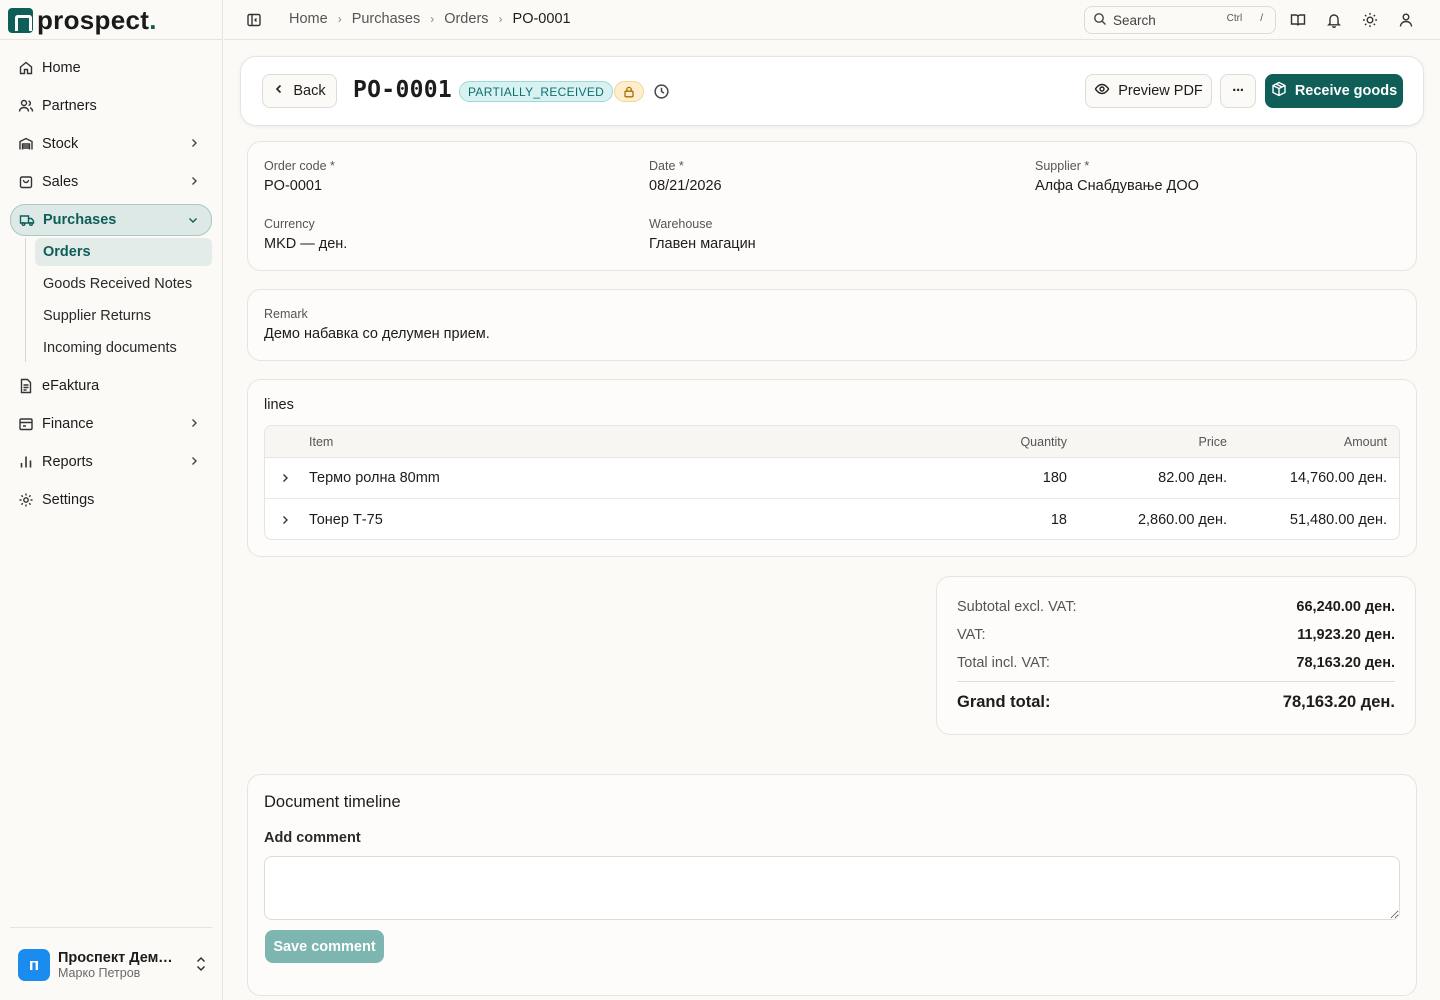 The image size is (1440, 1000). I want to click on comment-textarea, so click(832, 888).